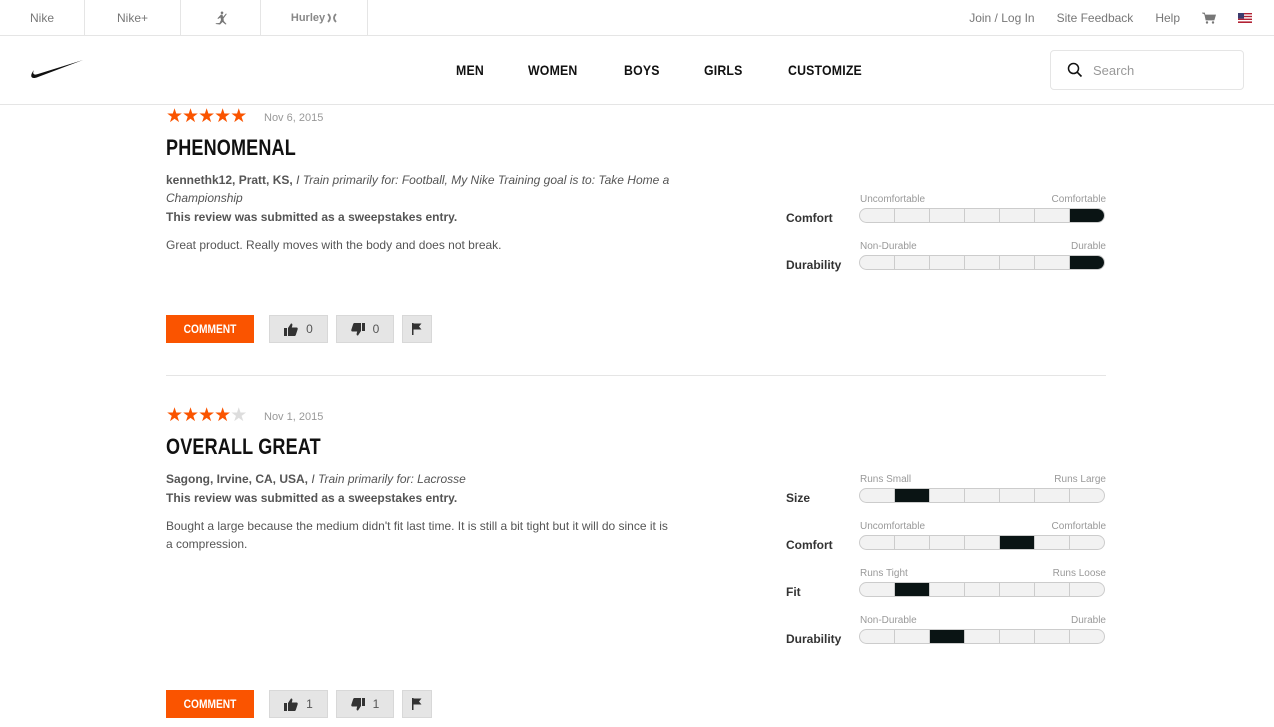 The image size is (1274, 727). Describe the element at coordinates (825, 70) in the screenshot. I see `nav-customize: CUSTOMIZE` at that location.